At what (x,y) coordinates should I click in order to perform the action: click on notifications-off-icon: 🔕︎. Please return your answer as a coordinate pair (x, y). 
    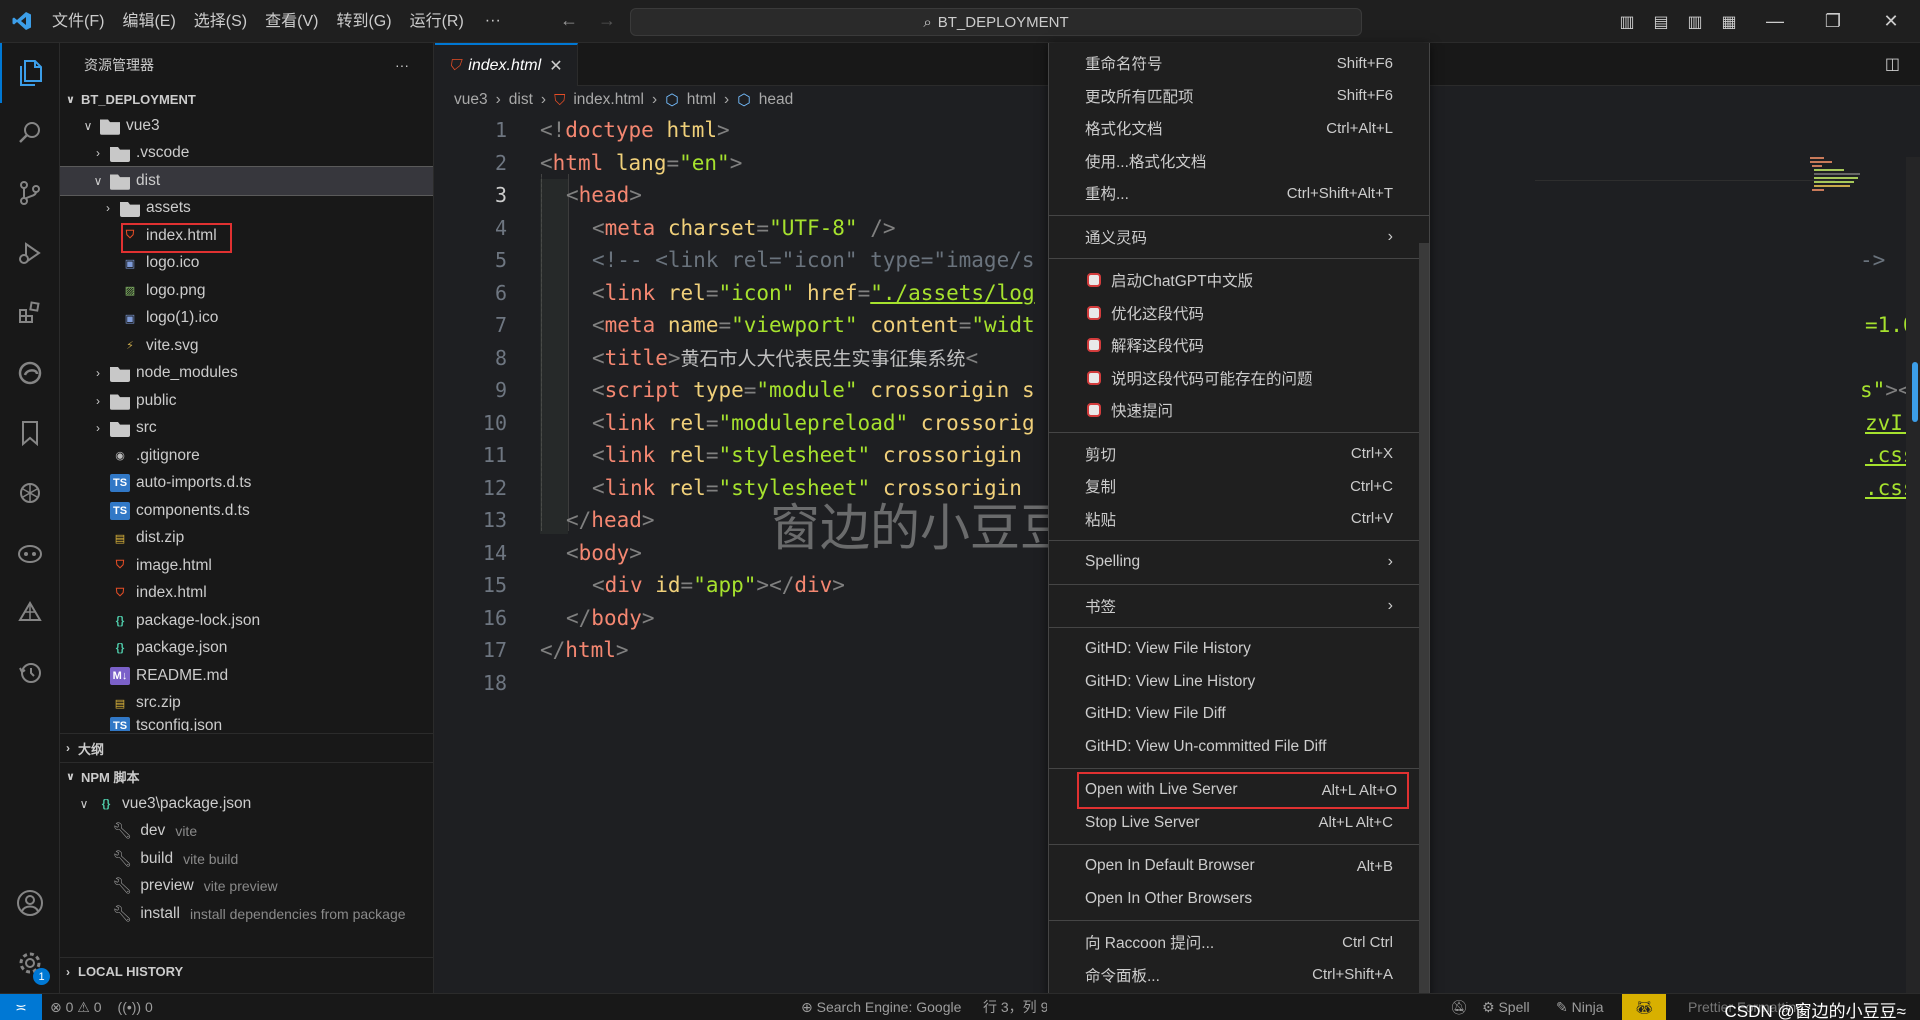
    Looking at the image, I should click on (1459, 1007).